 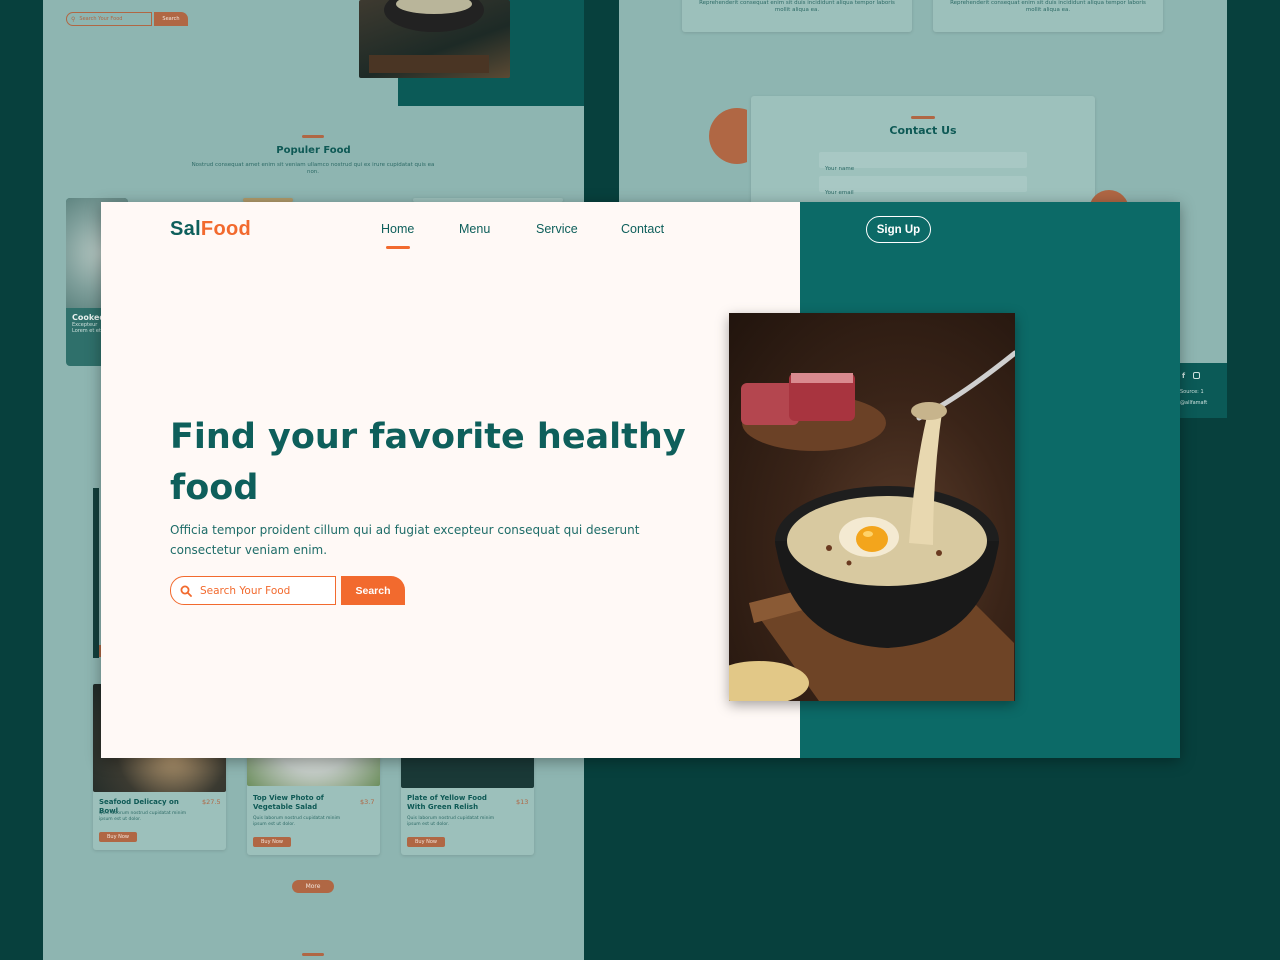 What do you see at coordinates (225, 229) in the screenshot?
I see `logo-part-2: Food` at bounding box center [225, 229].